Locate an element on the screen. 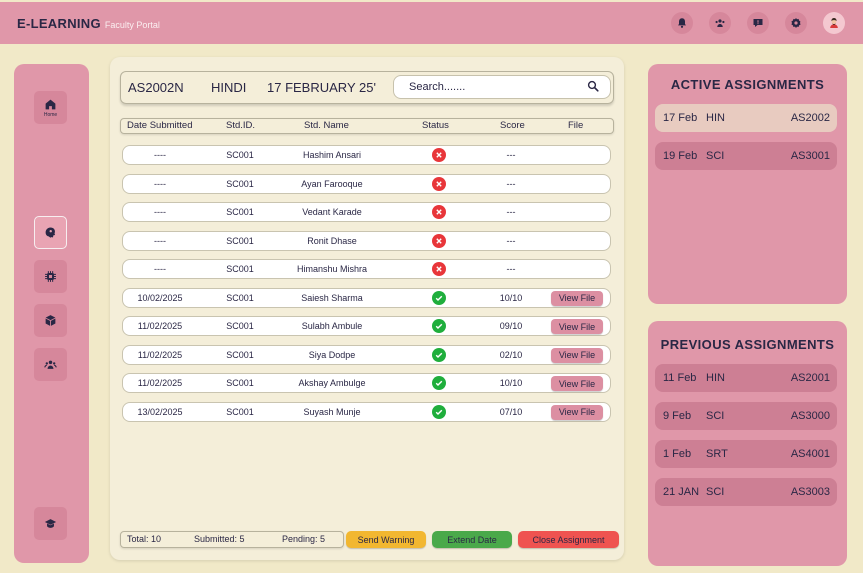  table-row: ---- SC001 Himanshu Mishra --- is located at coordinates (366, 269).